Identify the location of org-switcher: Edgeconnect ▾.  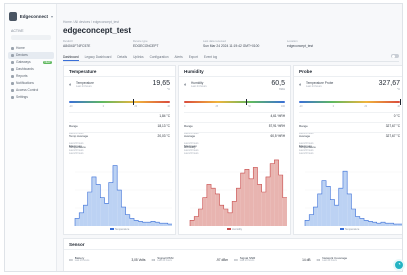
(31, 16).